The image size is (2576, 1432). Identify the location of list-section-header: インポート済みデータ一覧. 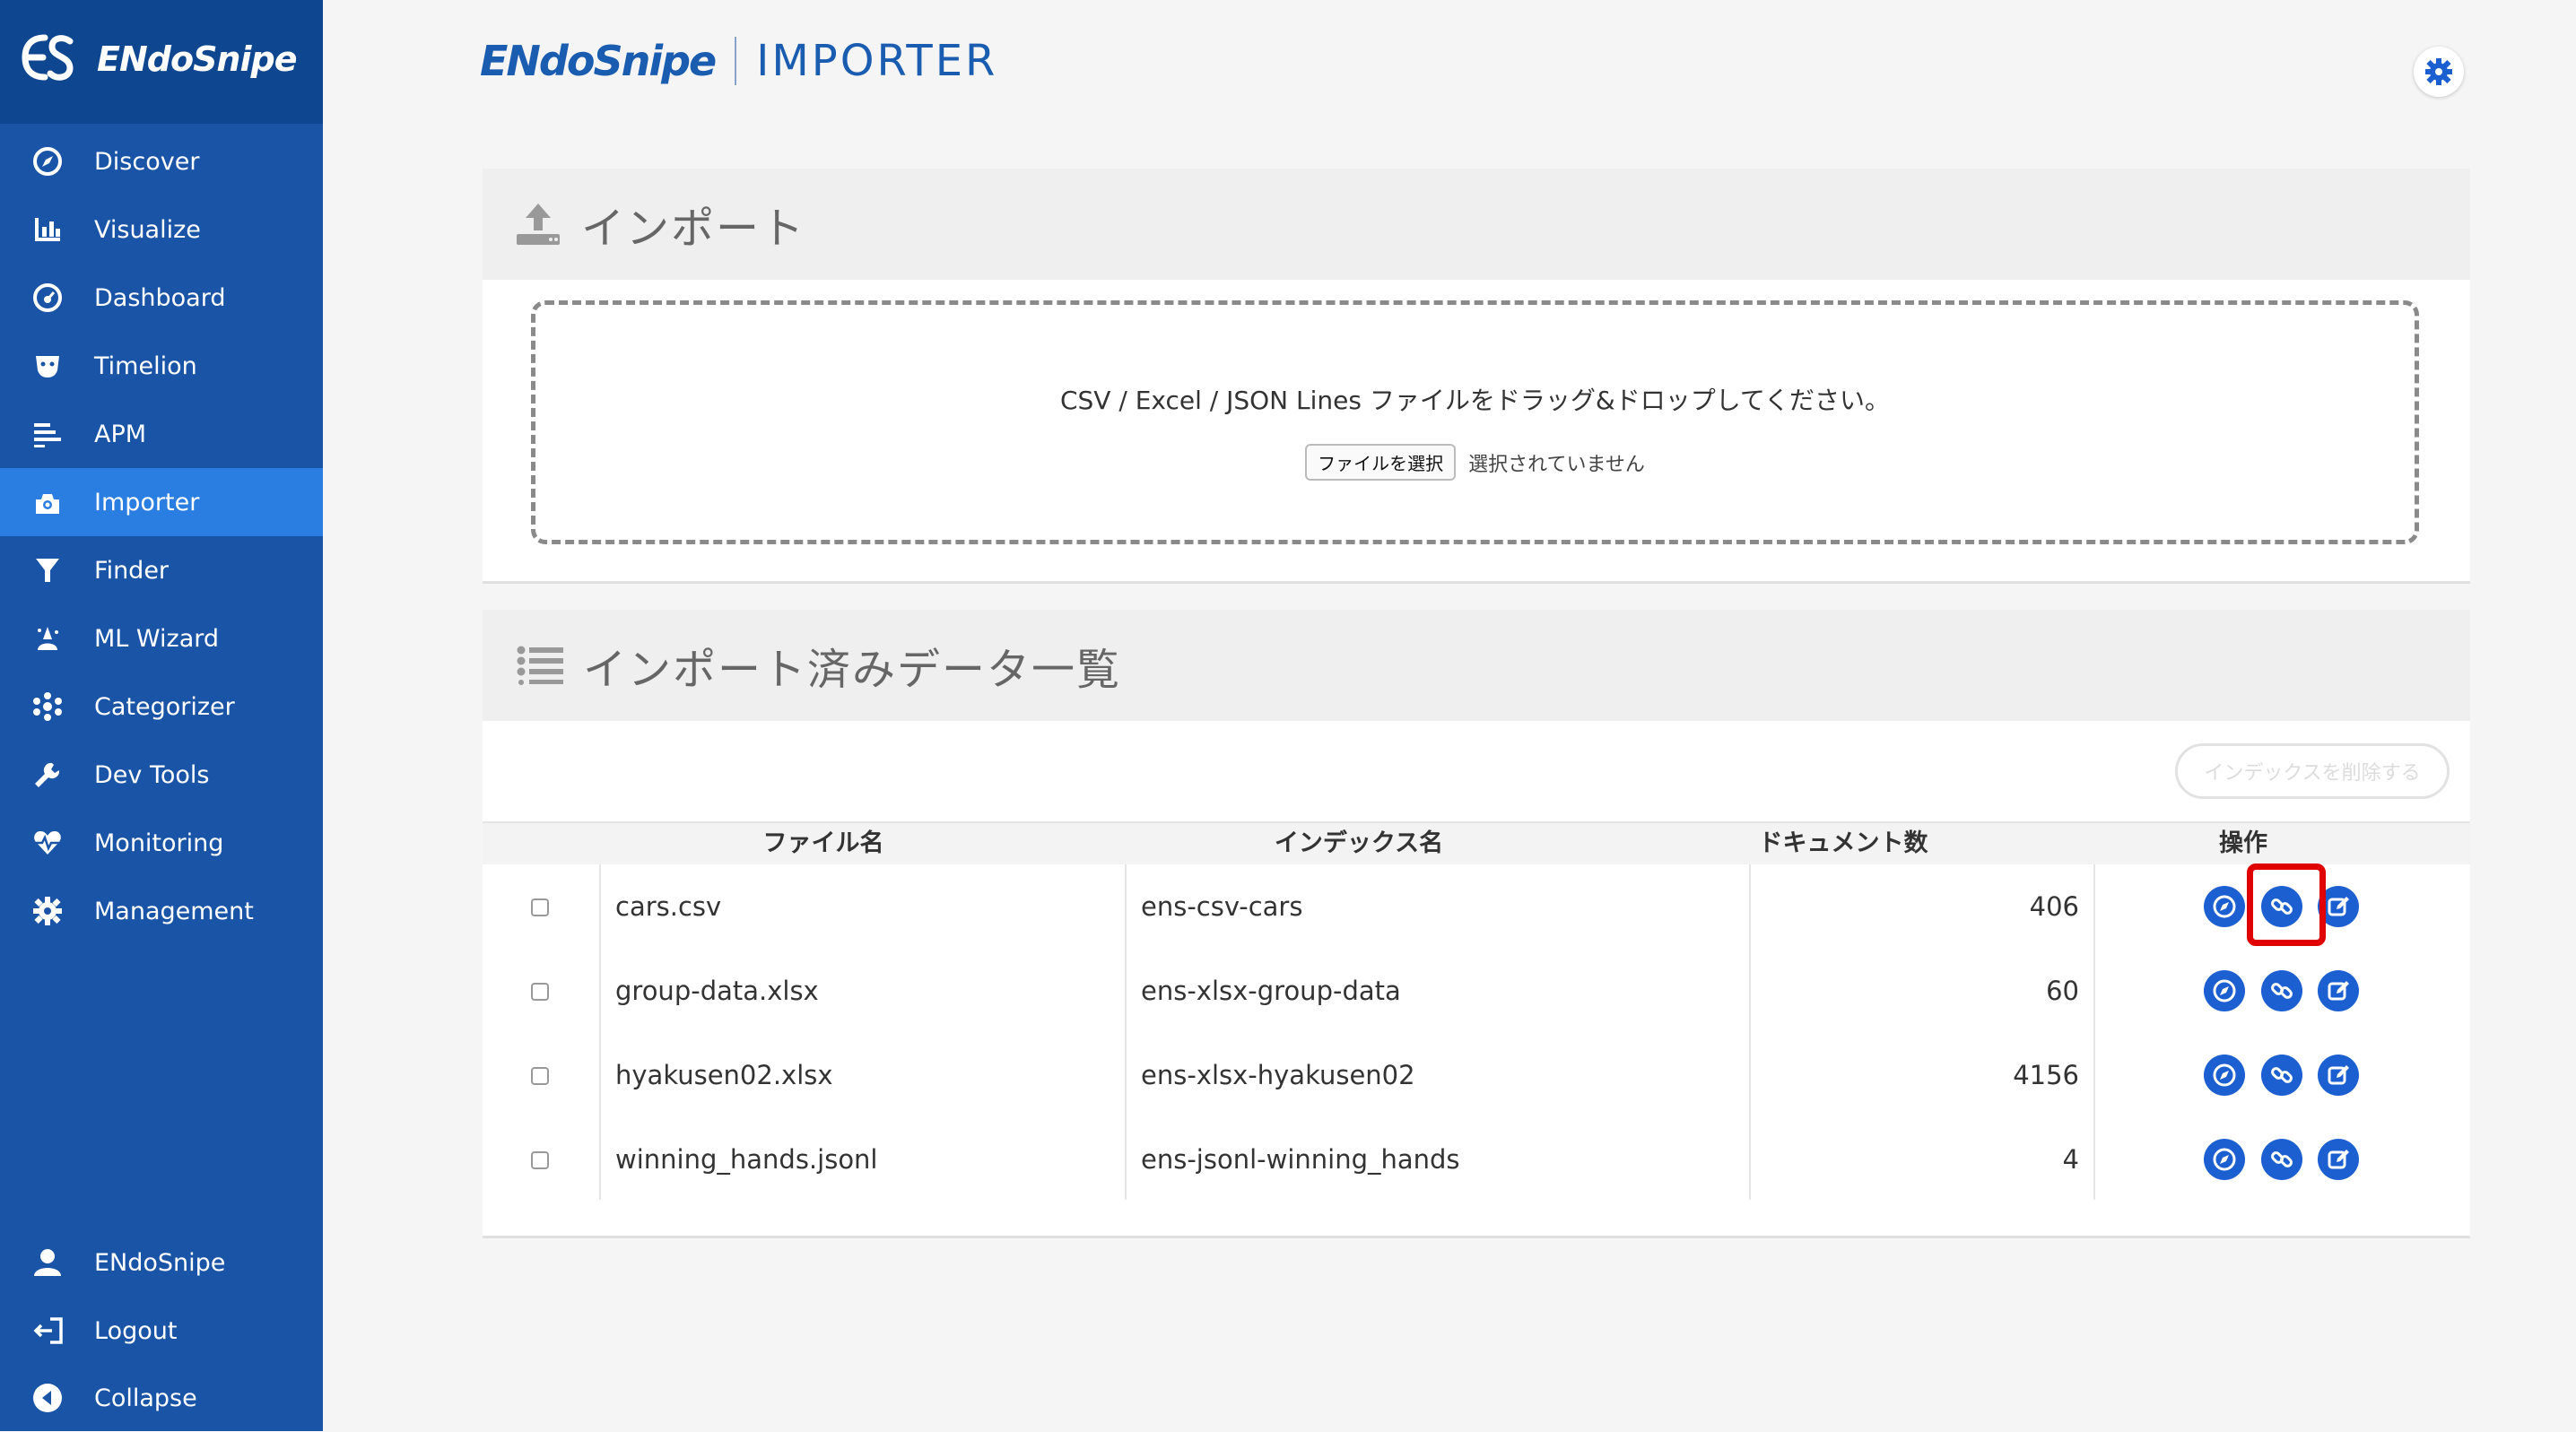
(1476, 665).